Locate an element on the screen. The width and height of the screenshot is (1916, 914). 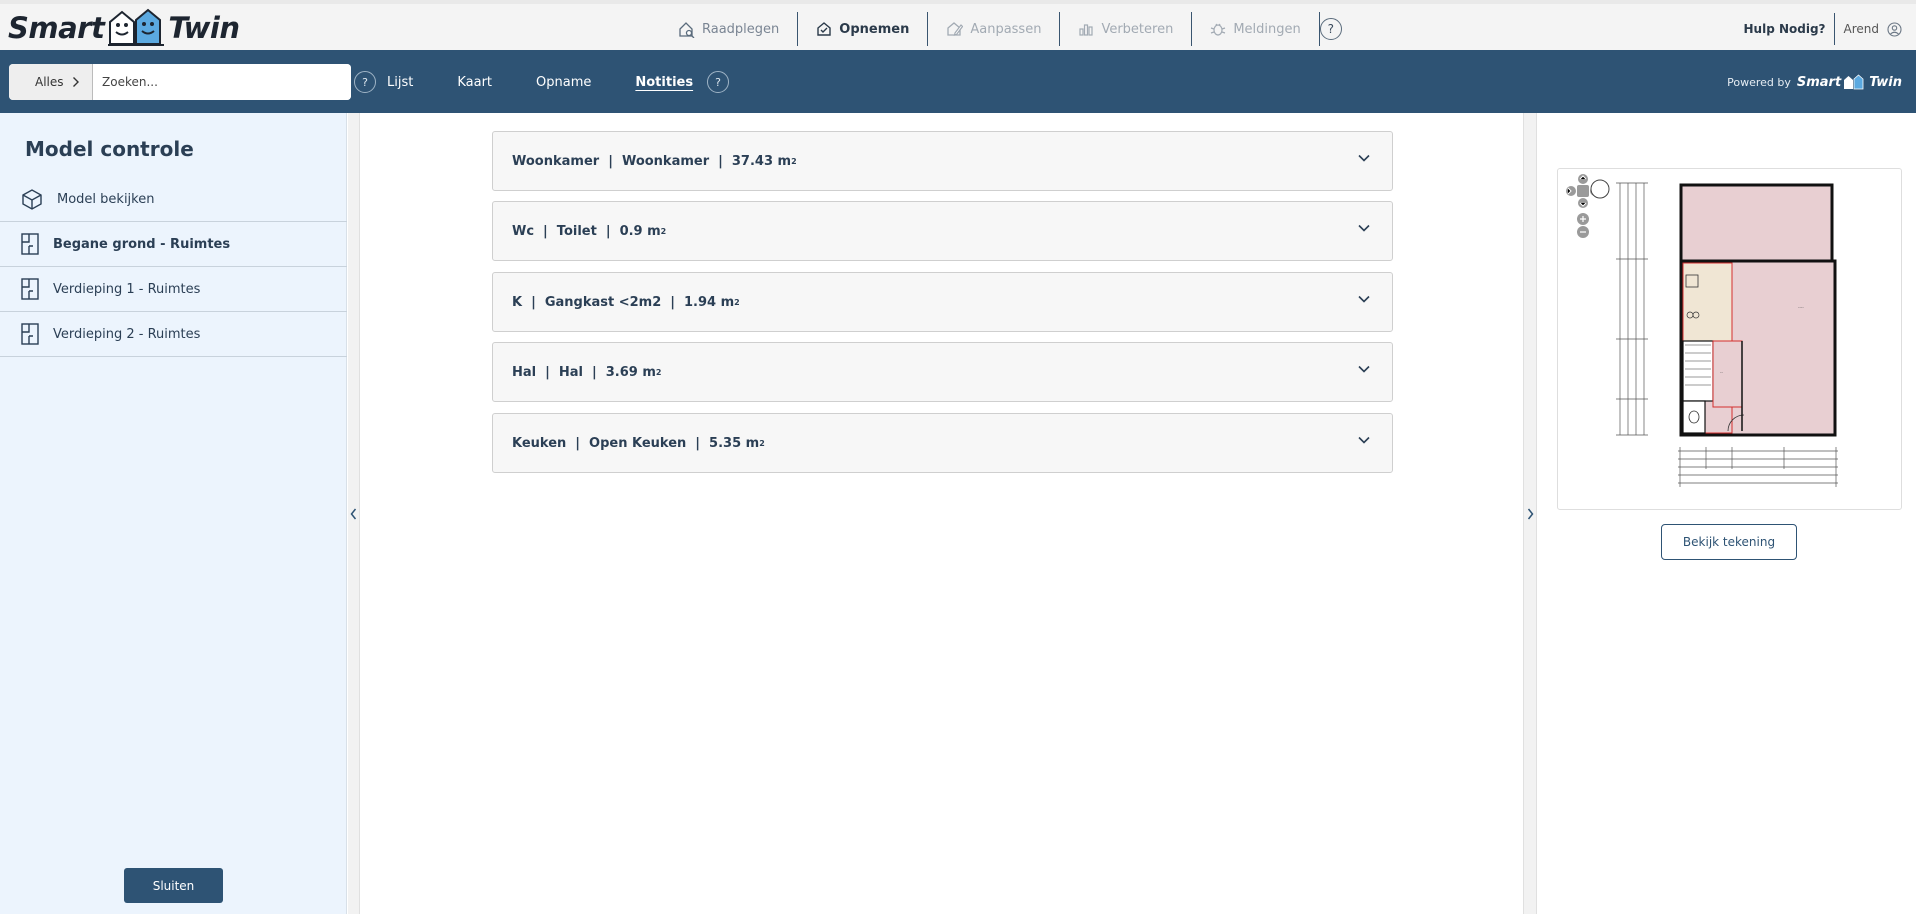
floorplan-icon is located at coordinates (30, 244).